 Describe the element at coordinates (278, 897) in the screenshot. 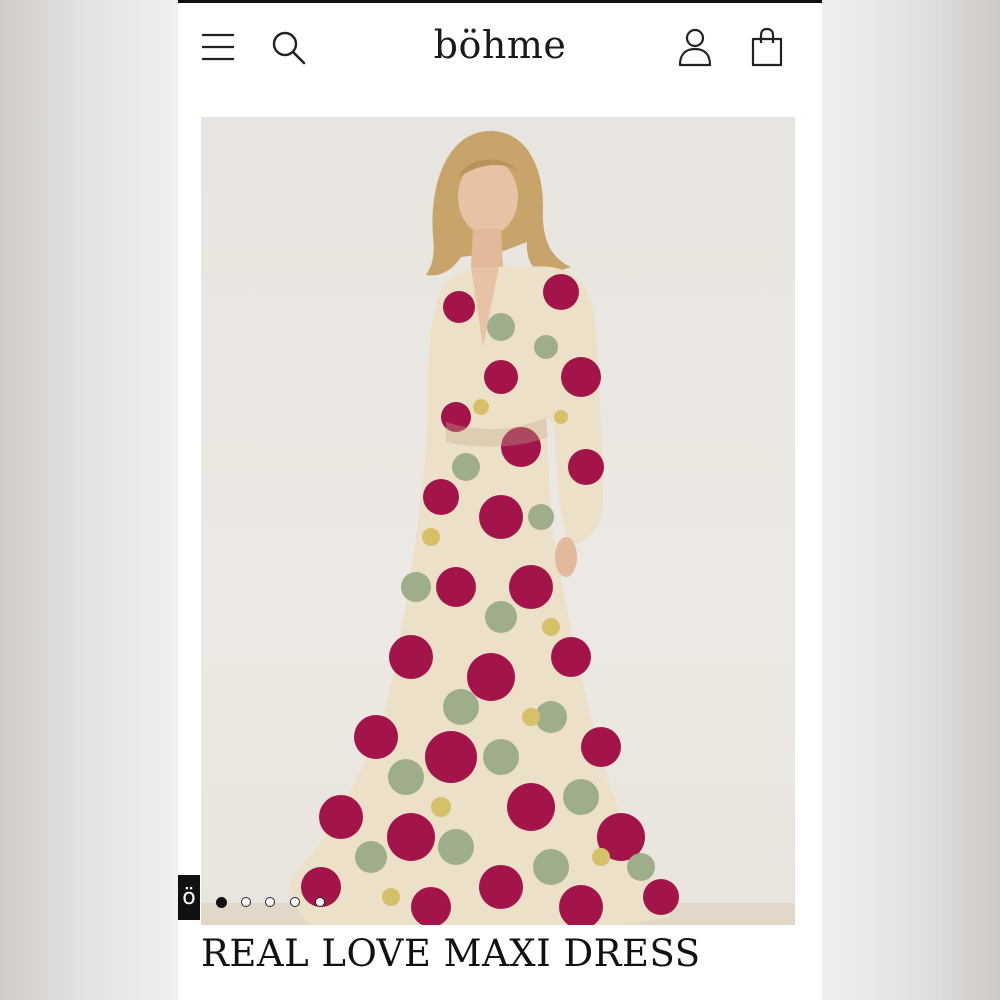

I see `gallery-pagination: ö` at that location.